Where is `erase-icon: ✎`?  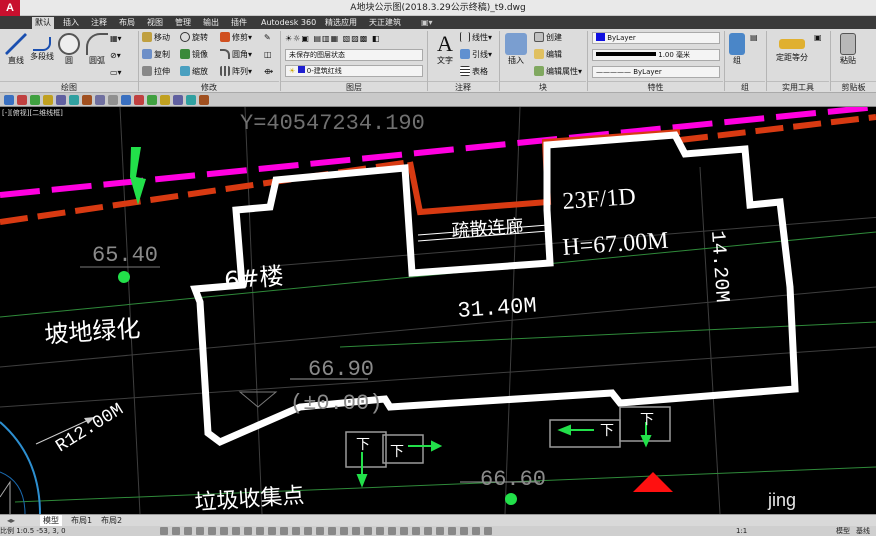 erase-icon: ✎ is located at coordinates (267, 38).